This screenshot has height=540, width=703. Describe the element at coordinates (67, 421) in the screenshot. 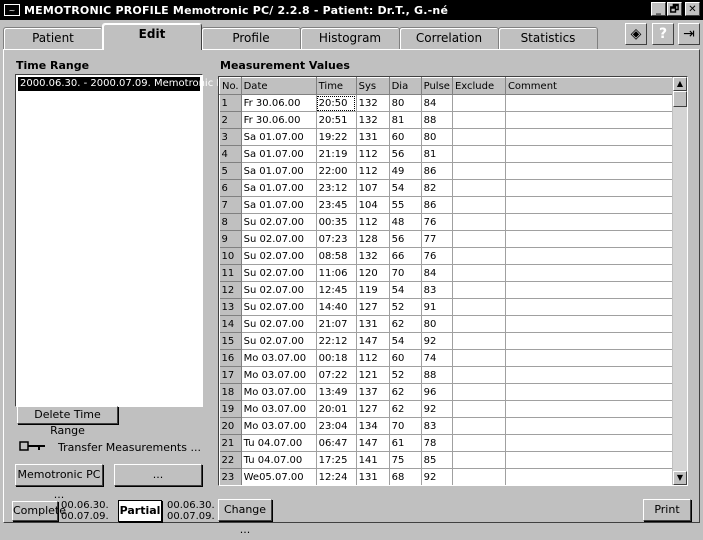

I see `delete-time-range-button: Delete Time Range` at that location.